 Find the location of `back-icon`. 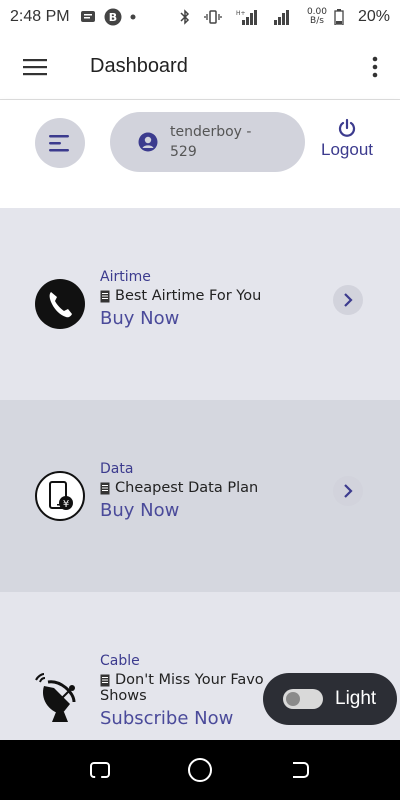

back-icon is located at coordinates (301, 770).